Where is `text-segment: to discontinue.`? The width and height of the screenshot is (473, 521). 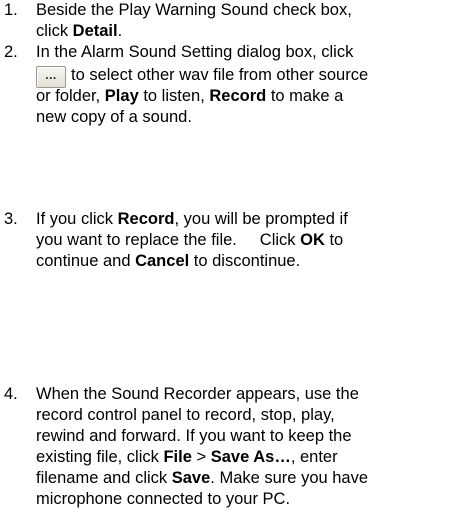
text-segment: to discontinue. is located at coordinates (245, 261).